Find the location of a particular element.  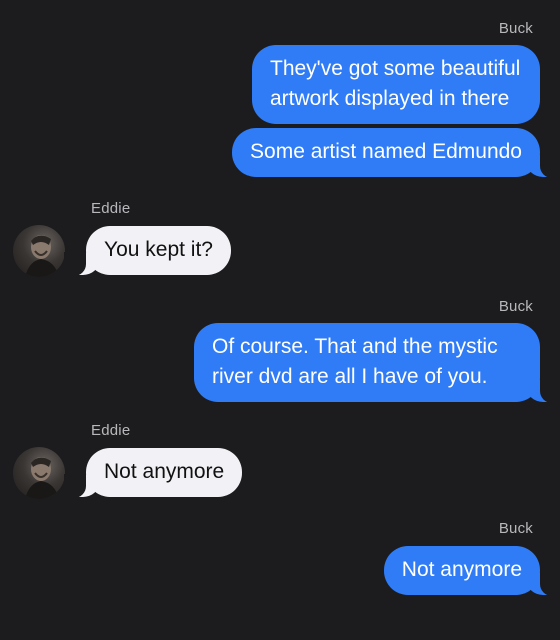

message-text: You kept it? is located at coordinates (158, 249).